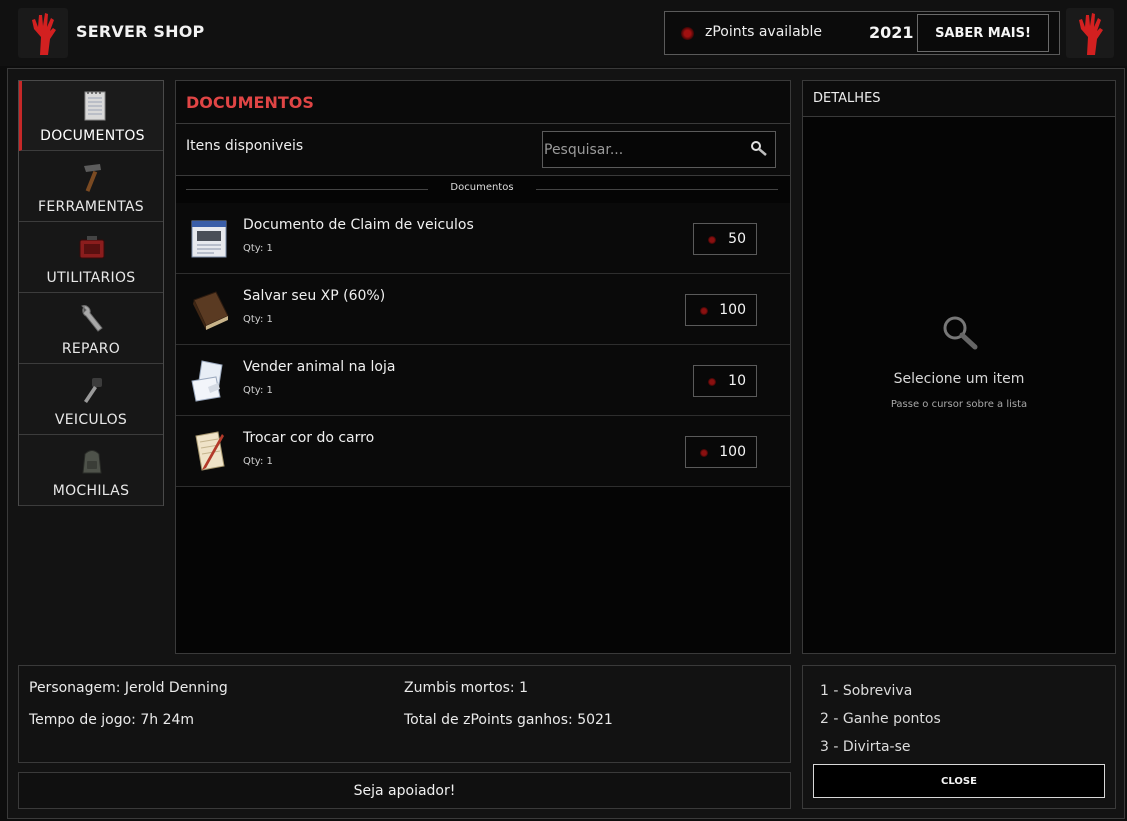  Describe the element at coordinates (508, 720) in the screenshot. I see `total-zpoints-earned: Total de zPoints ganhos: 5021` at that location.